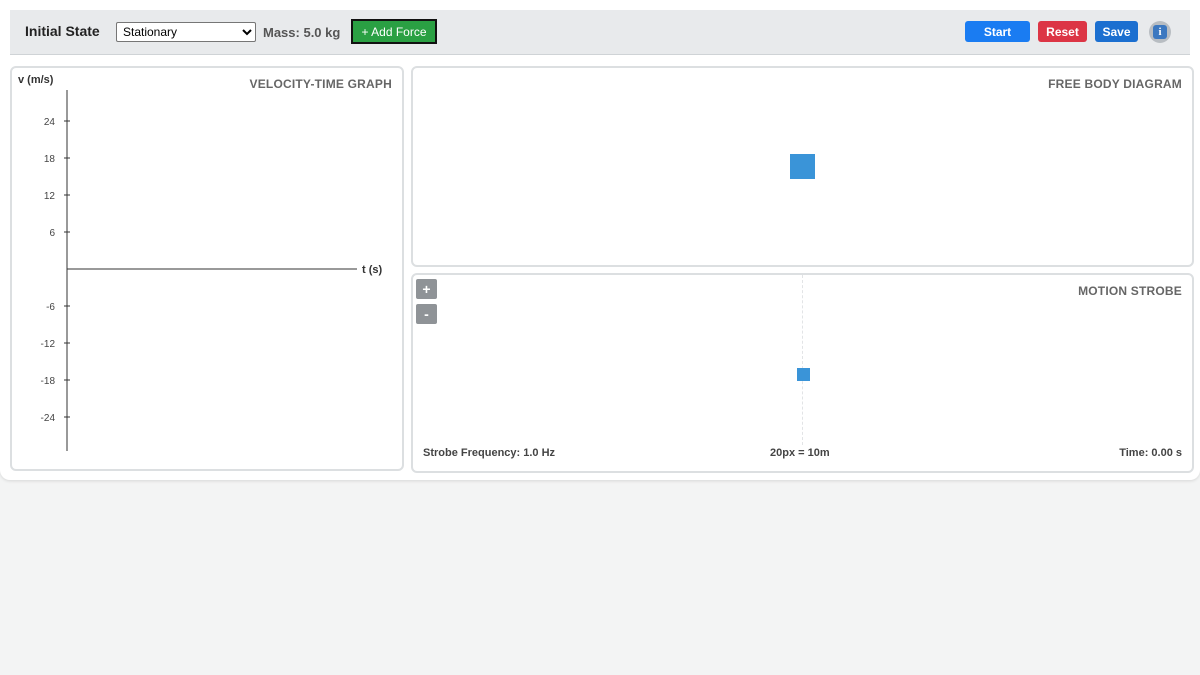 This screenshot has width=1200, height=675. Describe the element at coordinates (52, 233) in the screenshot. I see `y-tick-label: 6` at that location.